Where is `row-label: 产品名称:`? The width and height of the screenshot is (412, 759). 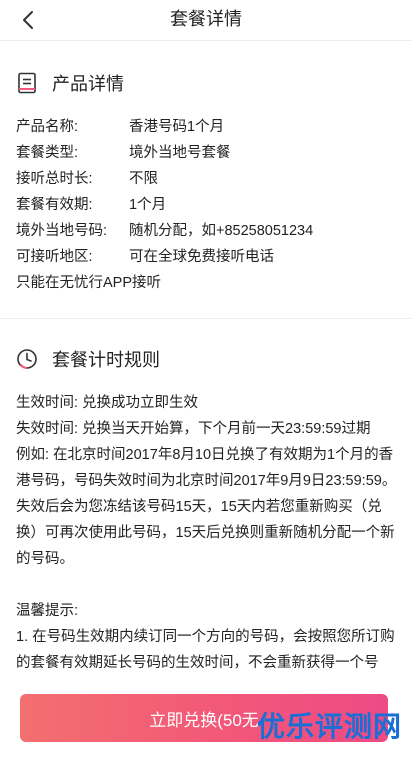
row-label: 产品名称: is located at coordinates (47, 127).